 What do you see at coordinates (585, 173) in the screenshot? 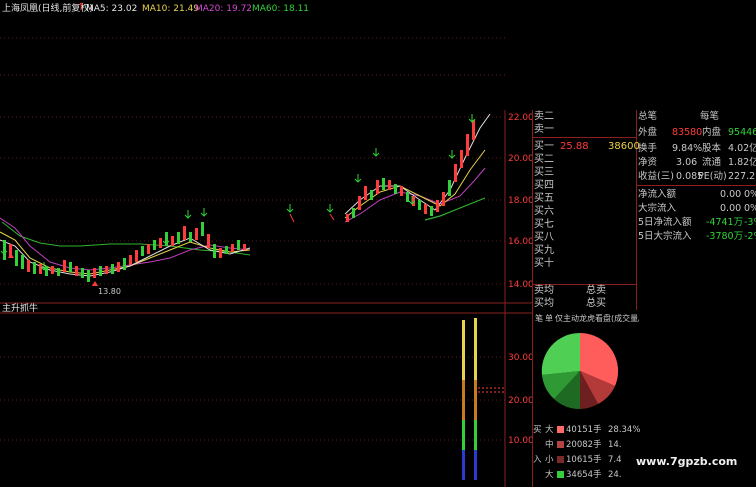
I see `buy-3-row: 买三` at bounding box center [585, 173].